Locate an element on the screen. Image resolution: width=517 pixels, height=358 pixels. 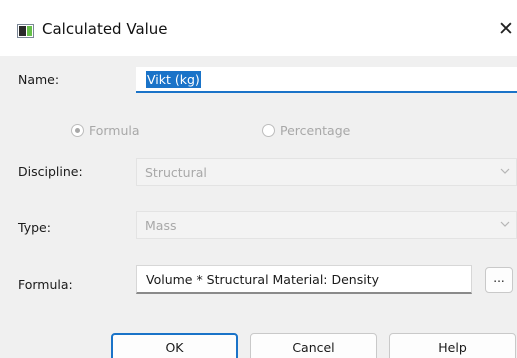
help-button: Help is located at coordinates (452, 345).